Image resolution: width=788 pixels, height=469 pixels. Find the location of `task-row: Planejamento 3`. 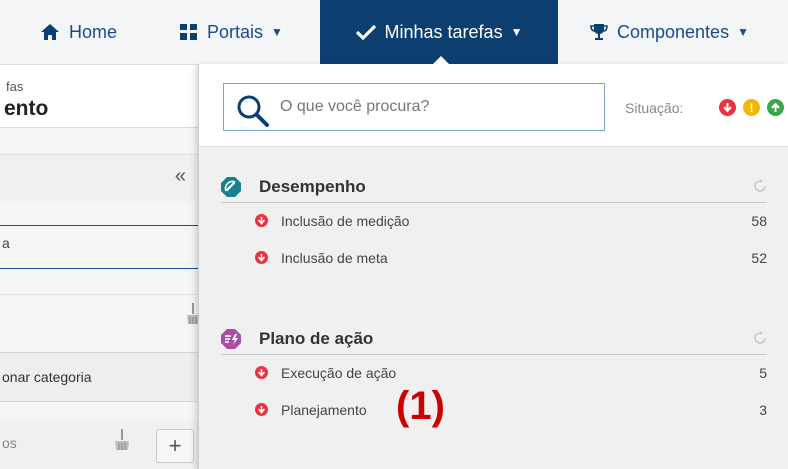

task-row: Planejamento 3 is located at coordinates (494, 410).